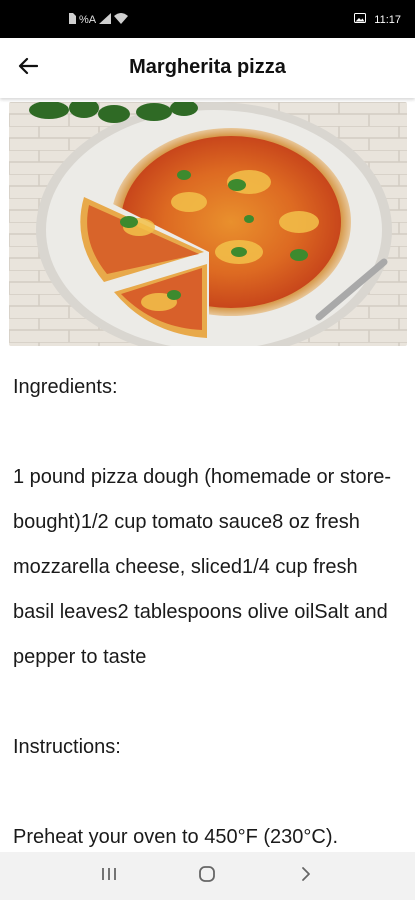 The image size is (415, 900). Describe the element at coordinates (88, 20) in the screenshot. I see `status-left-text: %A` at that location.